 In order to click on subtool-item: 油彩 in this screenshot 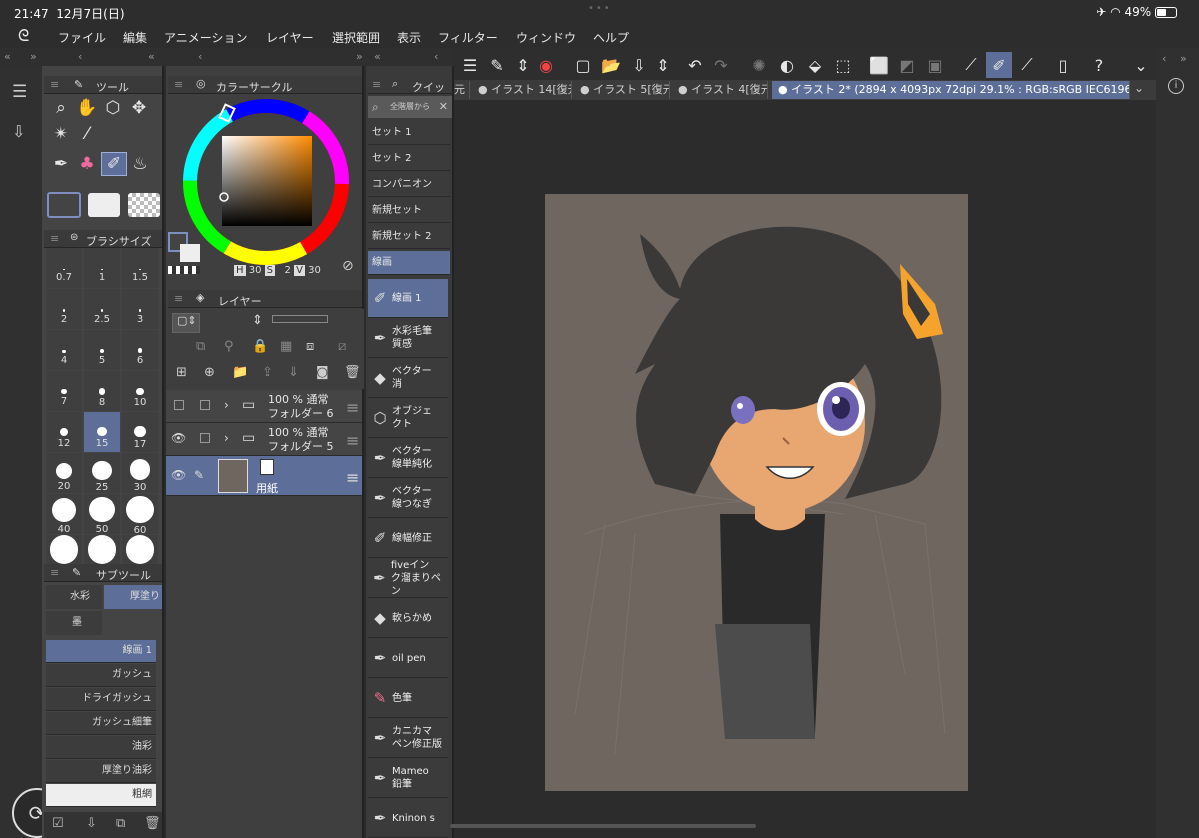, I will do `click(101, 747)`.